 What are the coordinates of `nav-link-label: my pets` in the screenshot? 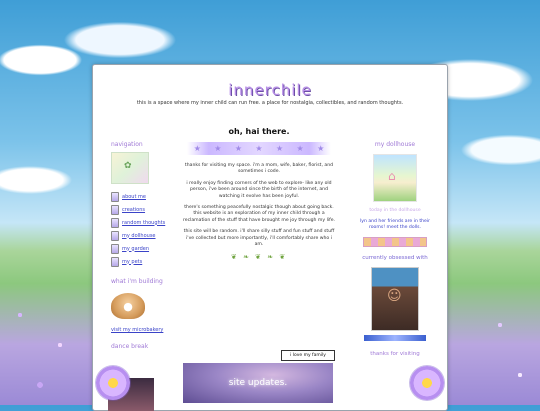 It's located at (132, 262).